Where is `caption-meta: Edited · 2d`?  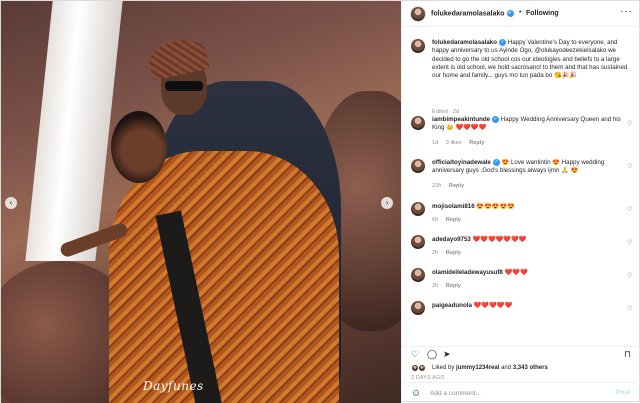
caption-meta: Edited · 2d is located at coordinates (446, 112).